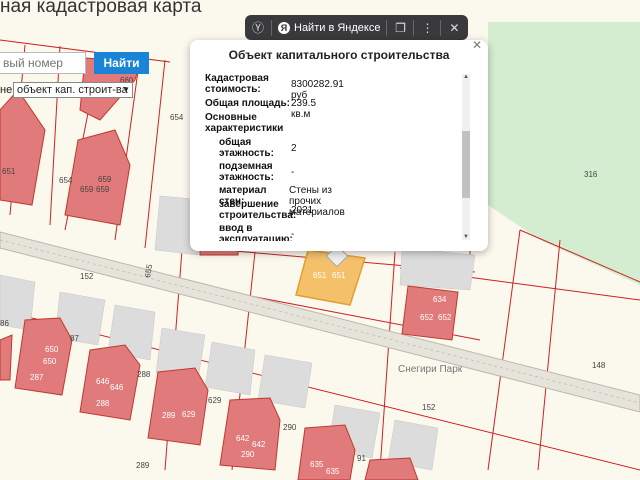  I want to click on find-in-yandex-button: Я Найти в Яндексе, so click(329, 27).